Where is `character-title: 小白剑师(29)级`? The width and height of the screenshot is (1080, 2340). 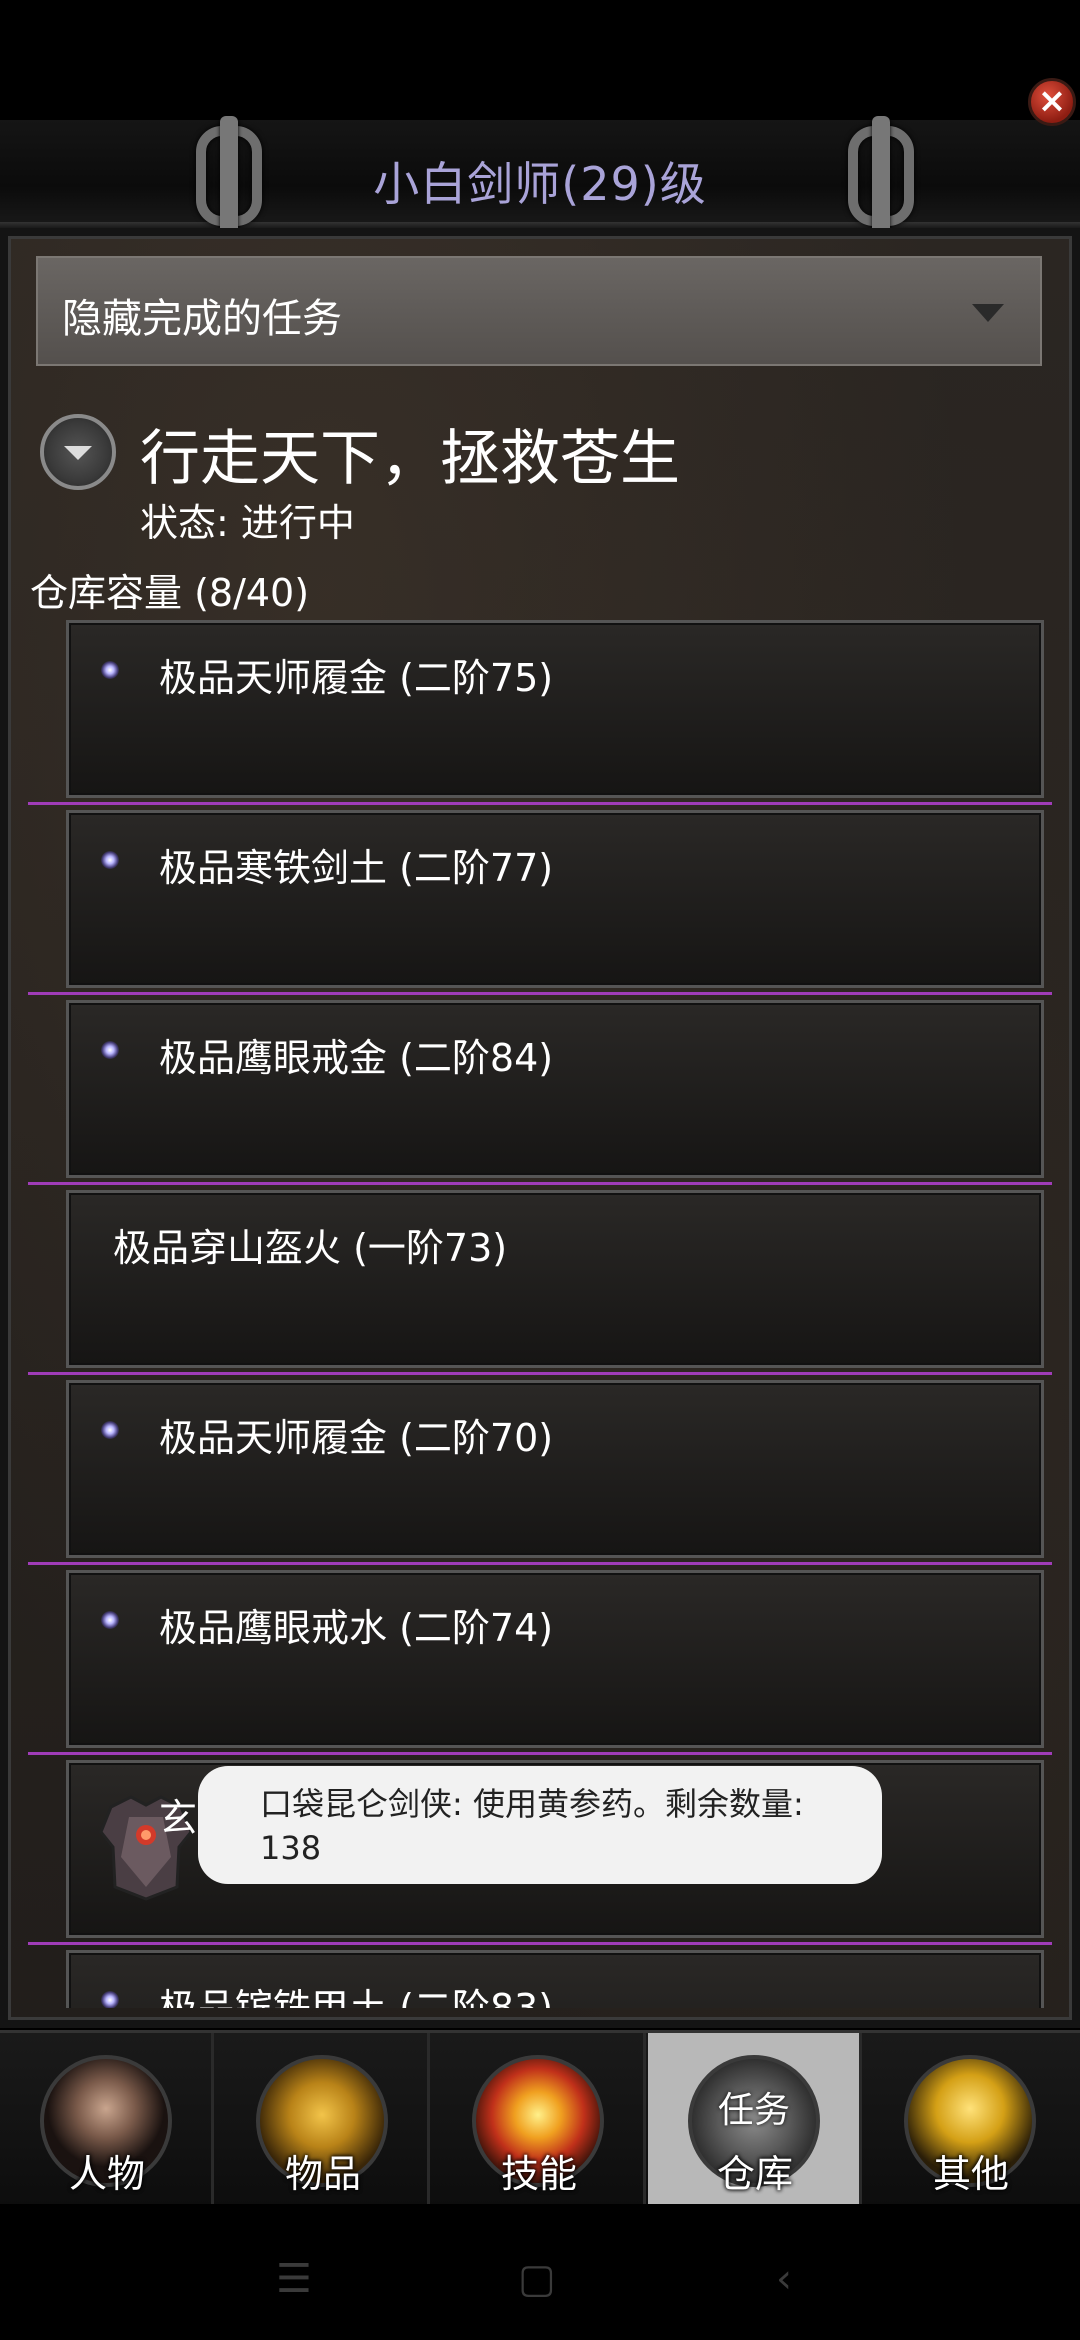 character-title: 小白剑师(29)级 is located at coordinates (540, 184).